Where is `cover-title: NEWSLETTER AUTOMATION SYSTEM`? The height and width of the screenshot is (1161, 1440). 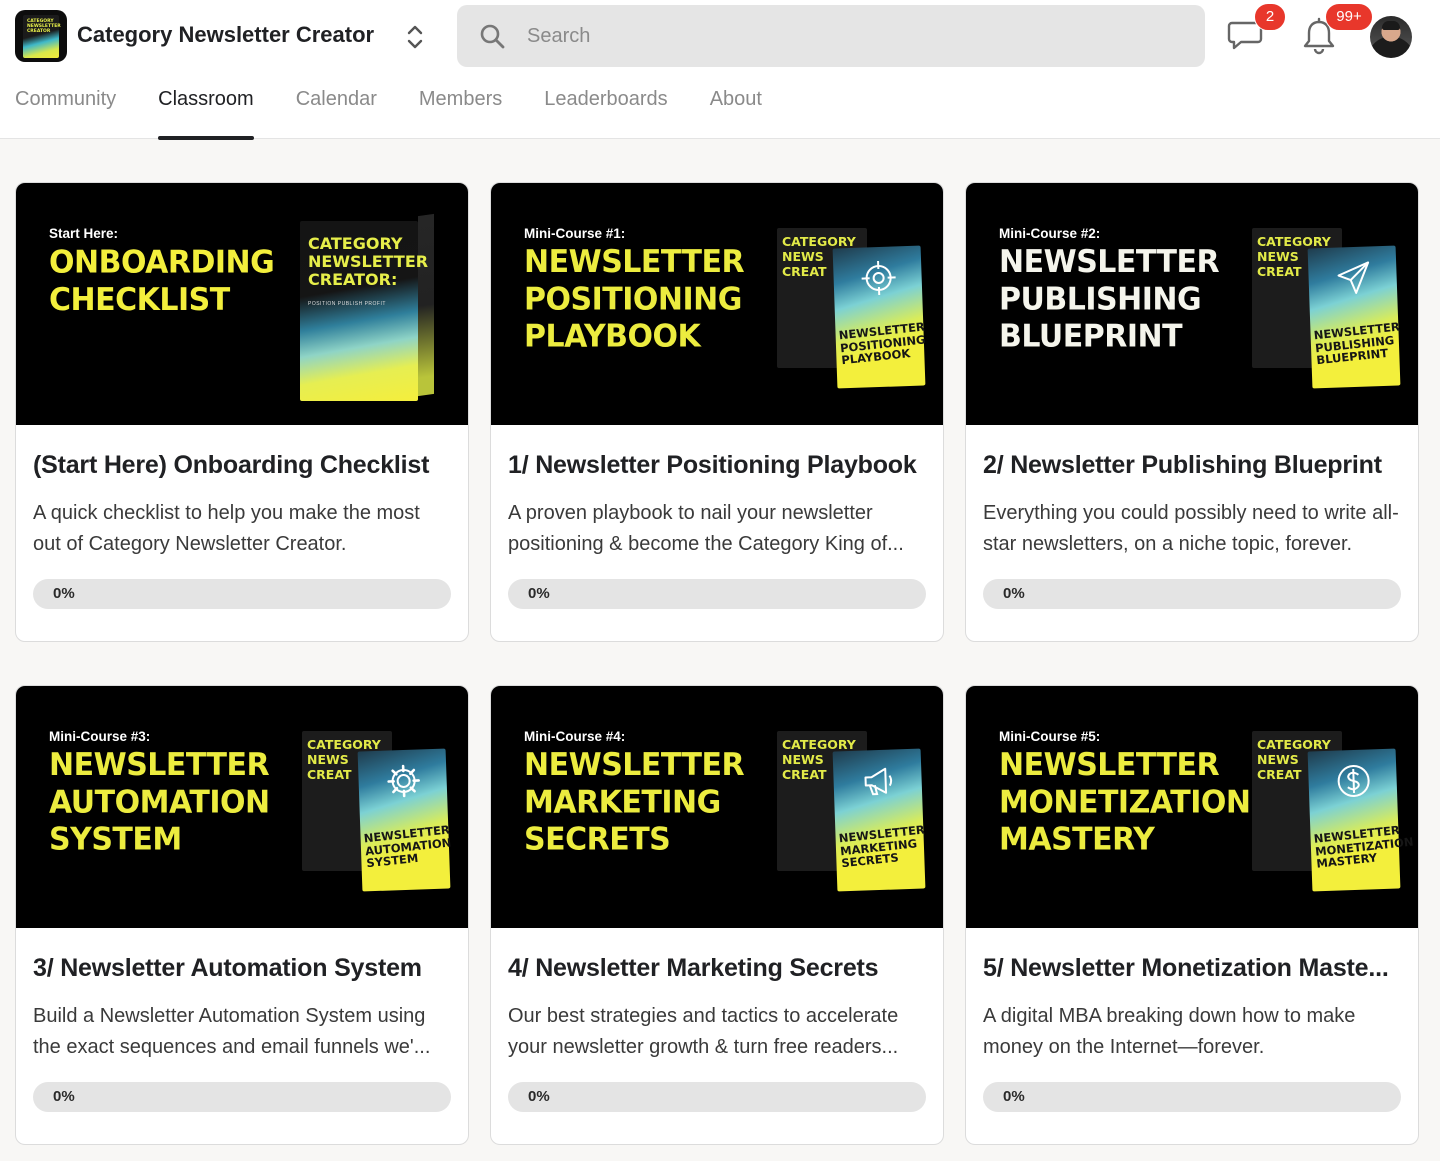 cover-title: NEWSLETTER AUTOMATION SYSTEM is located at coordinates (159, 802).